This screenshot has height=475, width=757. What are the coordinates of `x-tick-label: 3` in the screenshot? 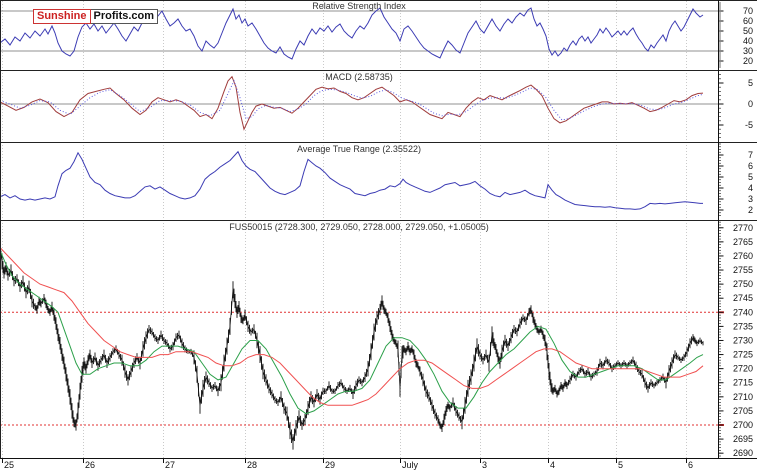 It's located at (484, 465).